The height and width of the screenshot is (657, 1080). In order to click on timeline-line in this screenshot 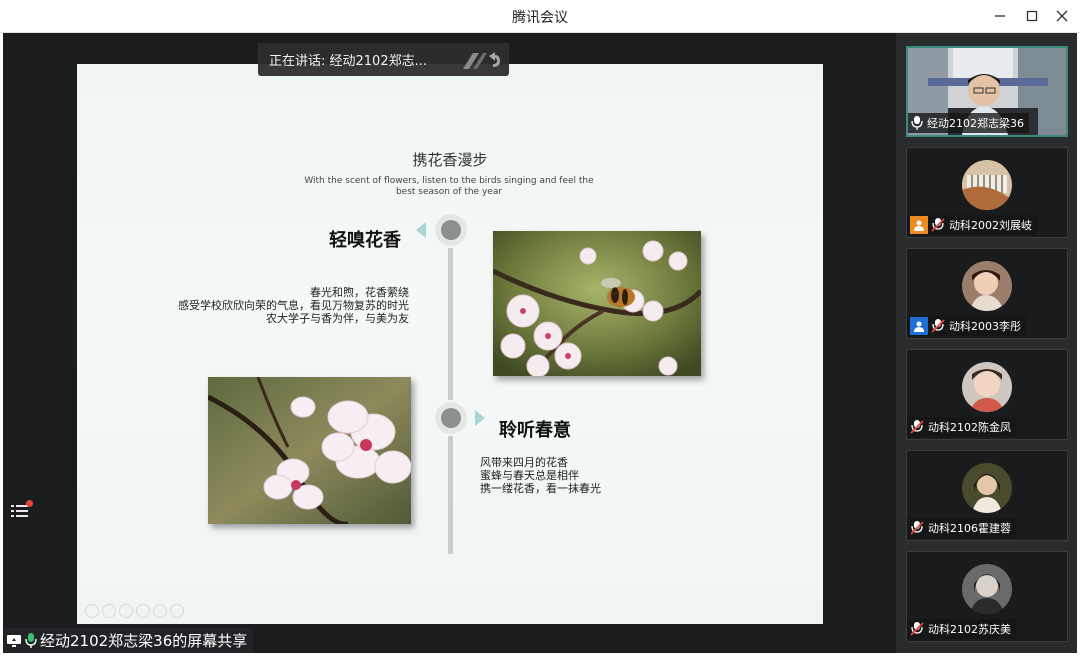, I will do `click(450, 394)`.